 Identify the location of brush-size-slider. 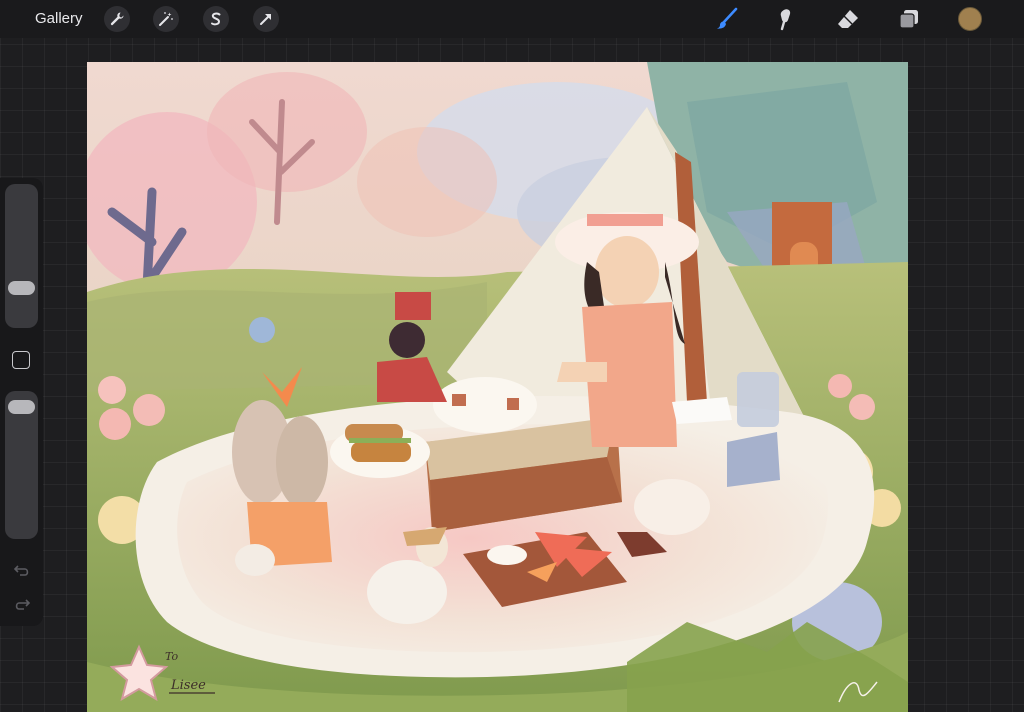
(21, 256).